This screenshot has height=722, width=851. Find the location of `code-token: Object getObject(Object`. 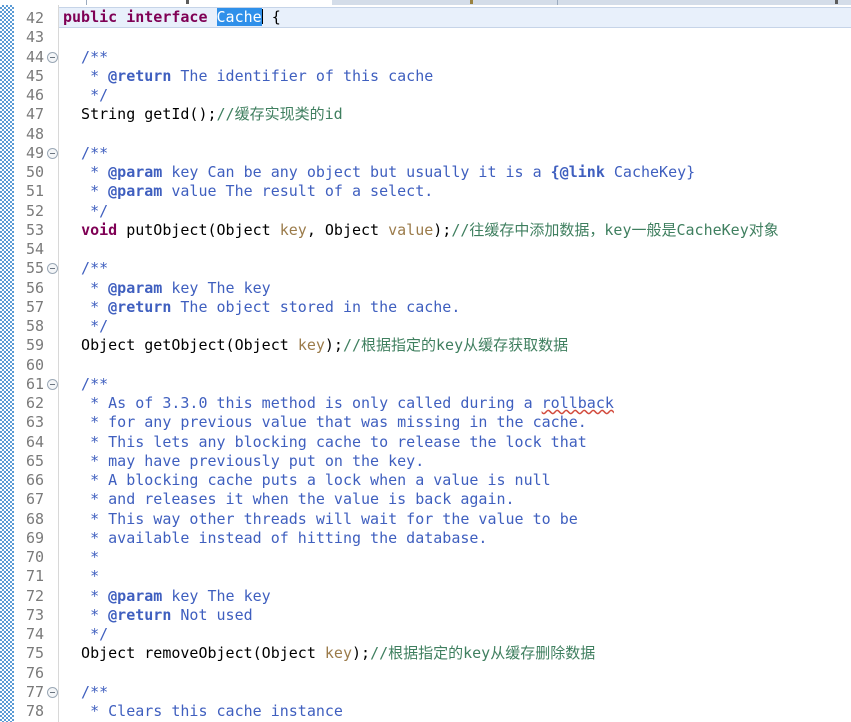

code-token: Object getObject(Object is located at coordinates (180, 345).